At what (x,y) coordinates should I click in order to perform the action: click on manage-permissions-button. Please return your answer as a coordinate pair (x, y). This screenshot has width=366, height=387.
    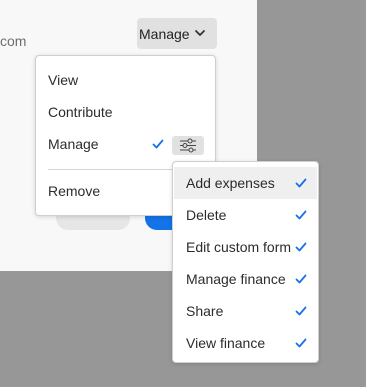
    Looking at the image, I should click on (188, 145).